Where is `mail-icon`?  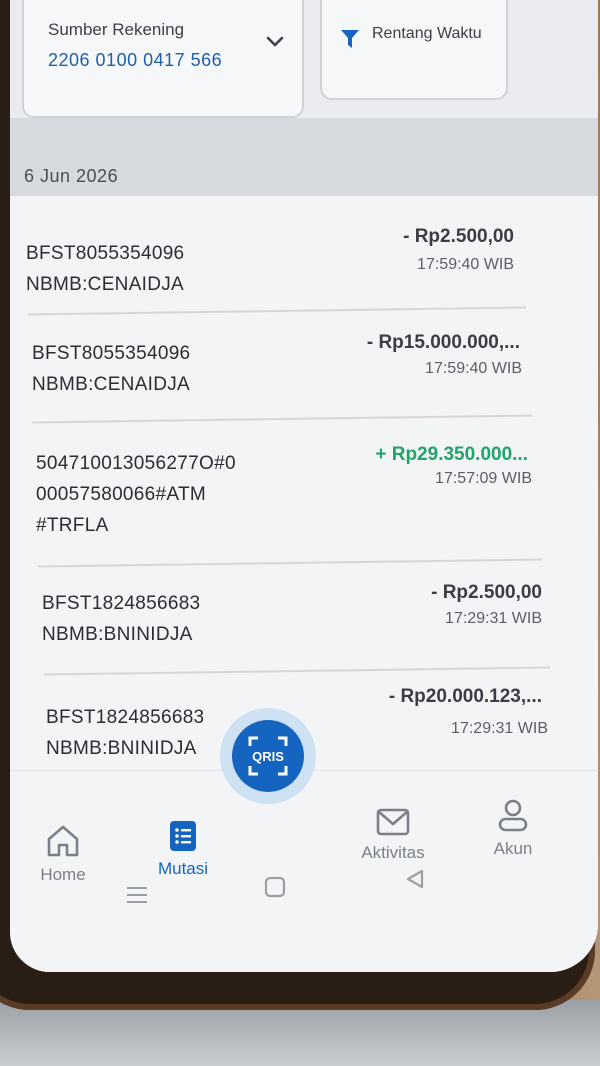
mail-icon is located at coordinates (393, 822).